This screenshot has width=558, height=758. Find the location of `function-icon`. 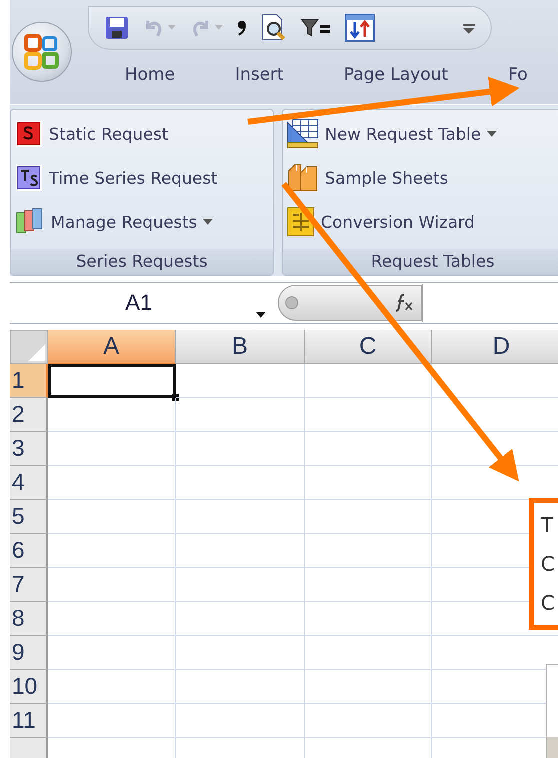

function-icon is located at coordinates (404, 303).